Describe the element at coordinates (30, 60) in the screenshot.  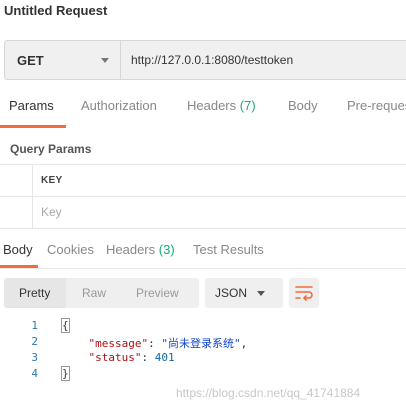
I see `method-label: GET` at that location.